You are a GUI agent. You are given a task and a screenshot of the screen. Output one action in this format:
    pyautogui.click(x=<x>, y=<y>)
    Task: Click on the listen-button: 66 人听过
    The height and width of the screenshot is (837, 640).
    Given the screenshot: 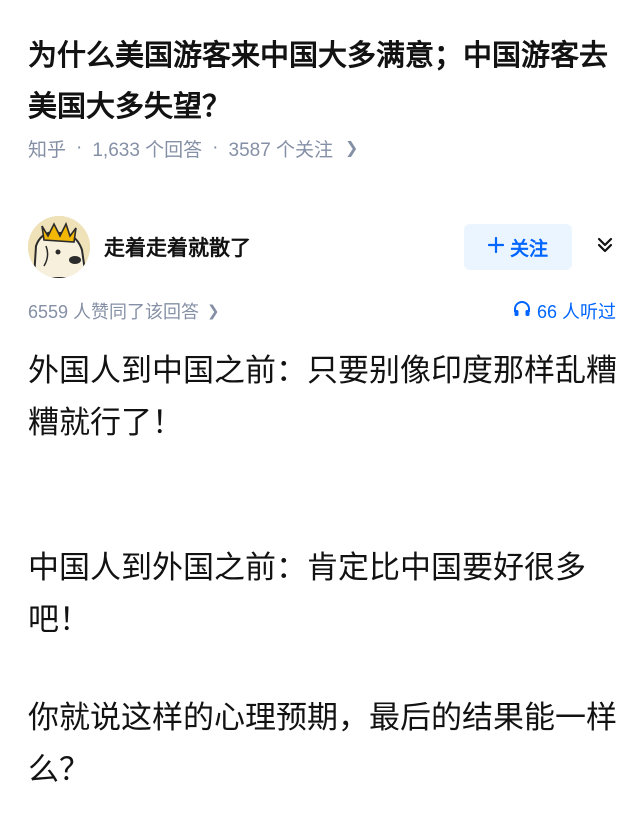 What is the action you would take?
    pyautogui.click(x=564, y=311)
    